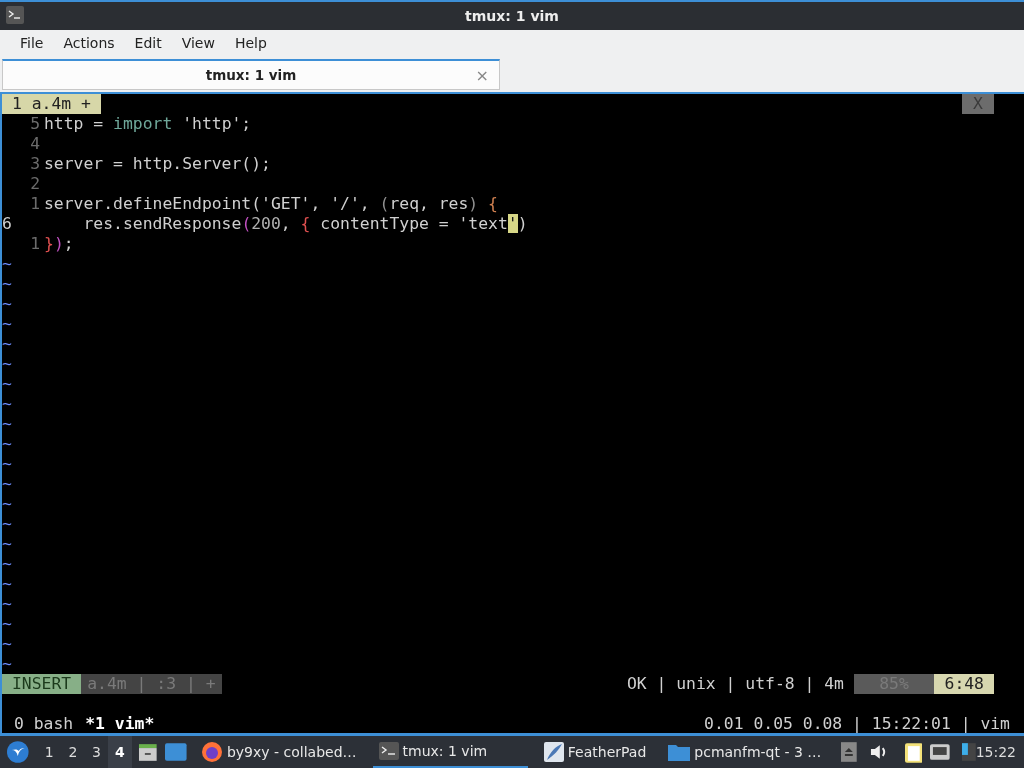 This screenshot has height=768, width=1024. Describe the element at coordinates (996, 752) in the screenshot. I see `clock: 15:22` at that location.